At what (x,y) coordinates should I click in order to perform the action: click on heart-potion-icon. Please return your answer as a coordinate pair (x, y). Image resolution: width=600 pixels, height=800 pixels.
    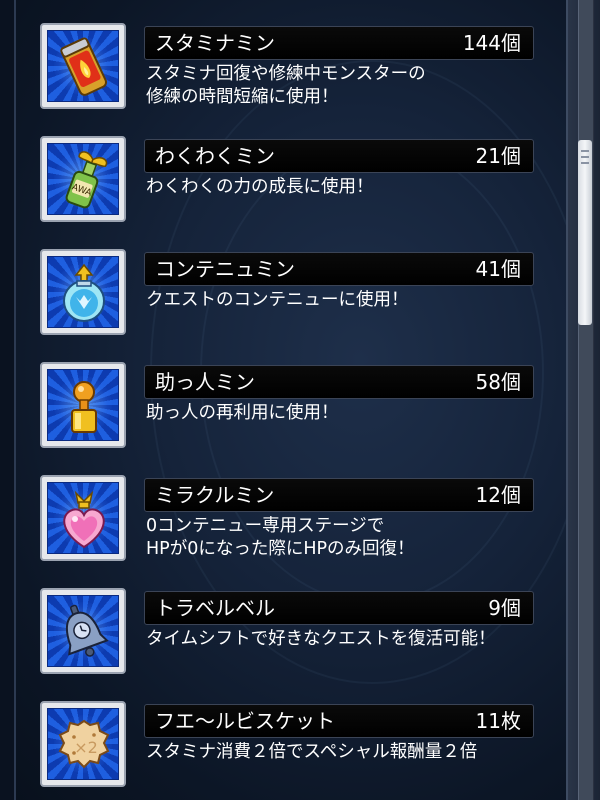
    Looking at the image, I should click on (84, 519).